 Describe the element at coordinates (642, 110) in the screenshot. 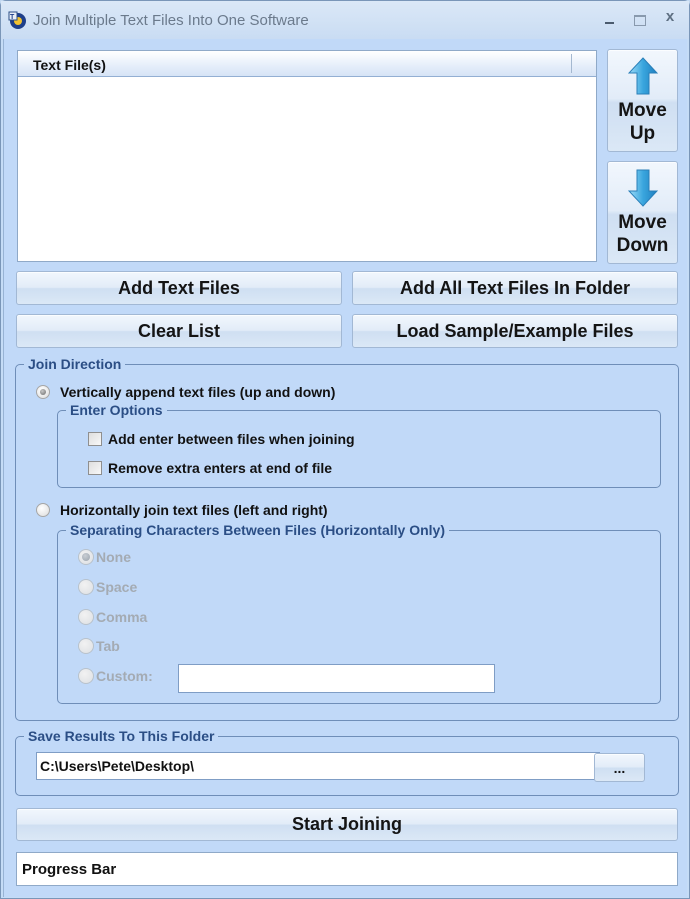

I see `move-up-label-1: Move` at that location.